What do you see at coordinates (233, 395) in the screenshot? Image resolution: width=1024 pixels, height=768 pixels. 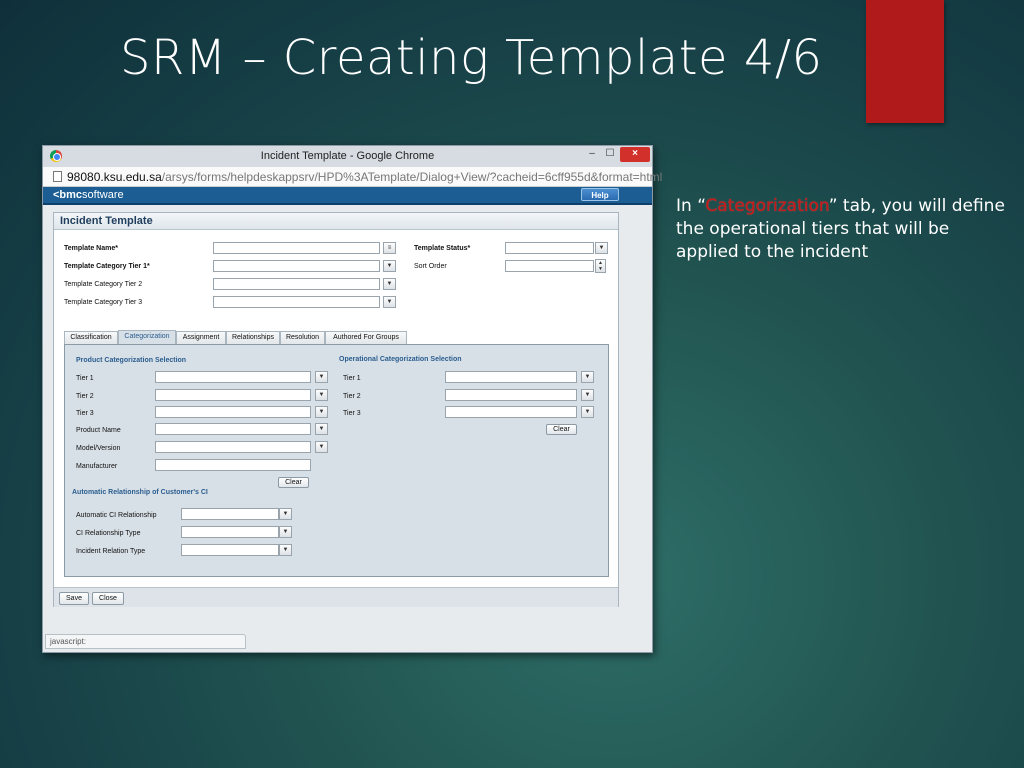 I see `product-tier2-input` at bounding box center [233, 395].